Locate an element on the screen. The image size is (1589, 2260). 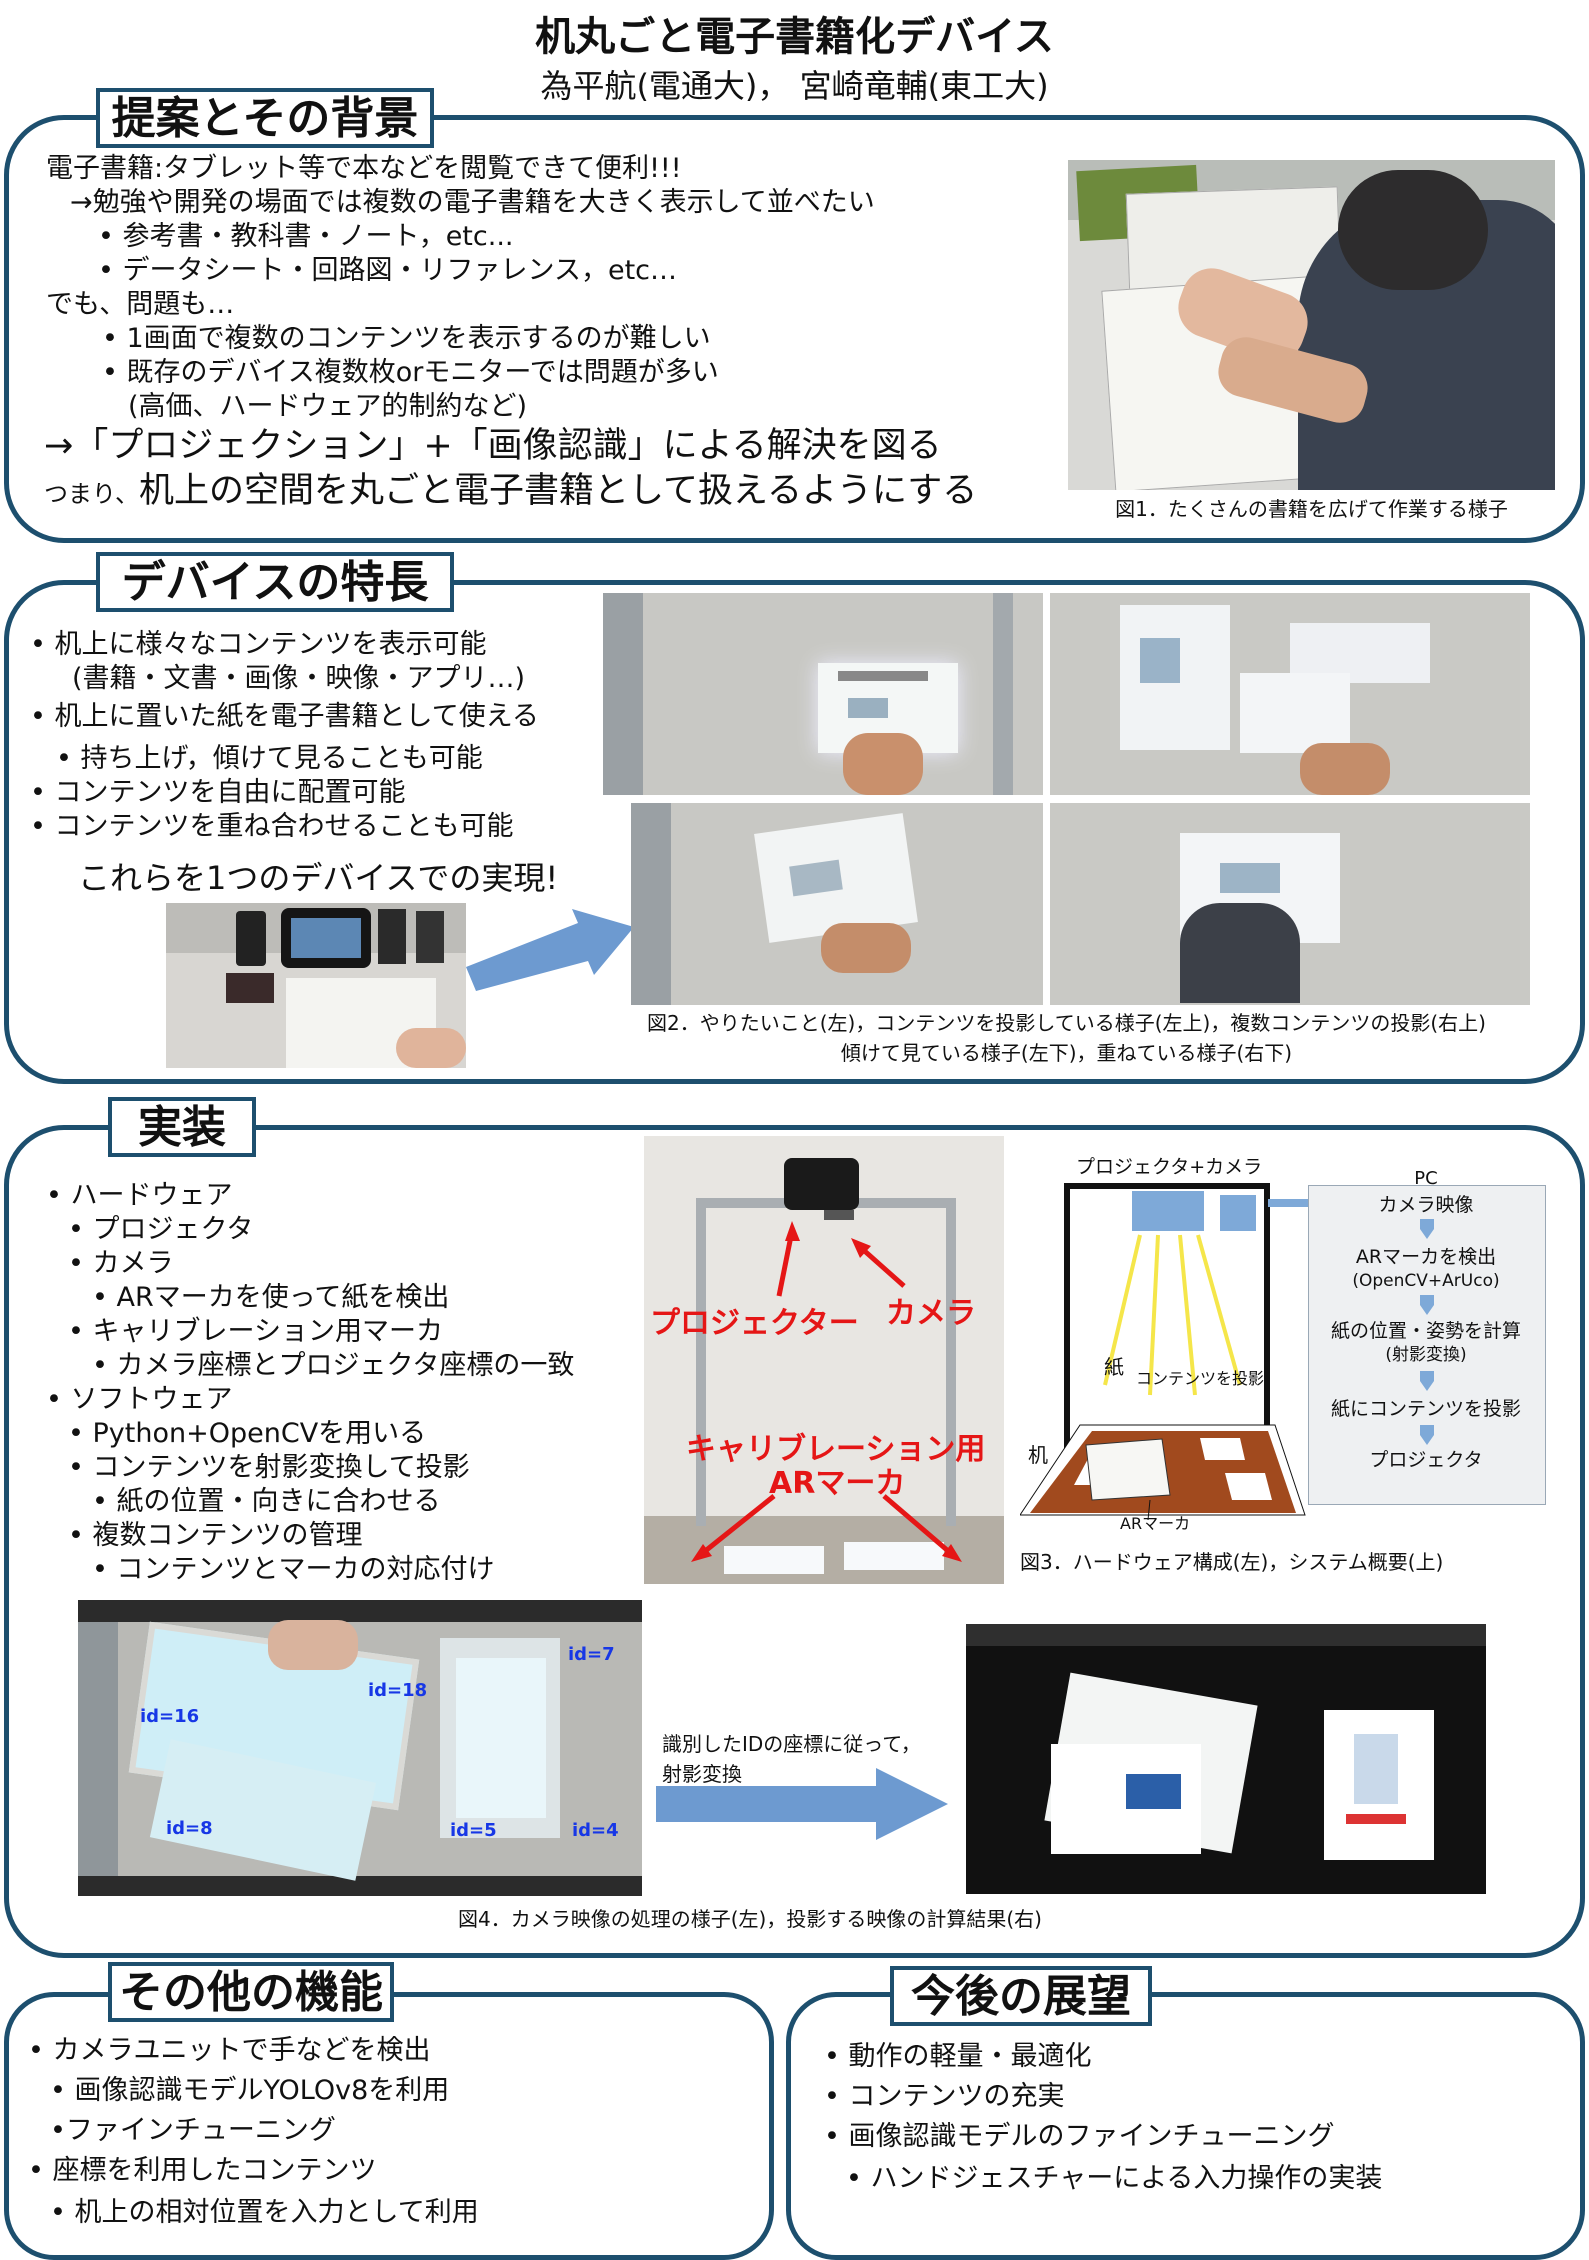
other-line: • 画像認識モデルYOLOv8を利用 is located at coordinates (250, 2090).